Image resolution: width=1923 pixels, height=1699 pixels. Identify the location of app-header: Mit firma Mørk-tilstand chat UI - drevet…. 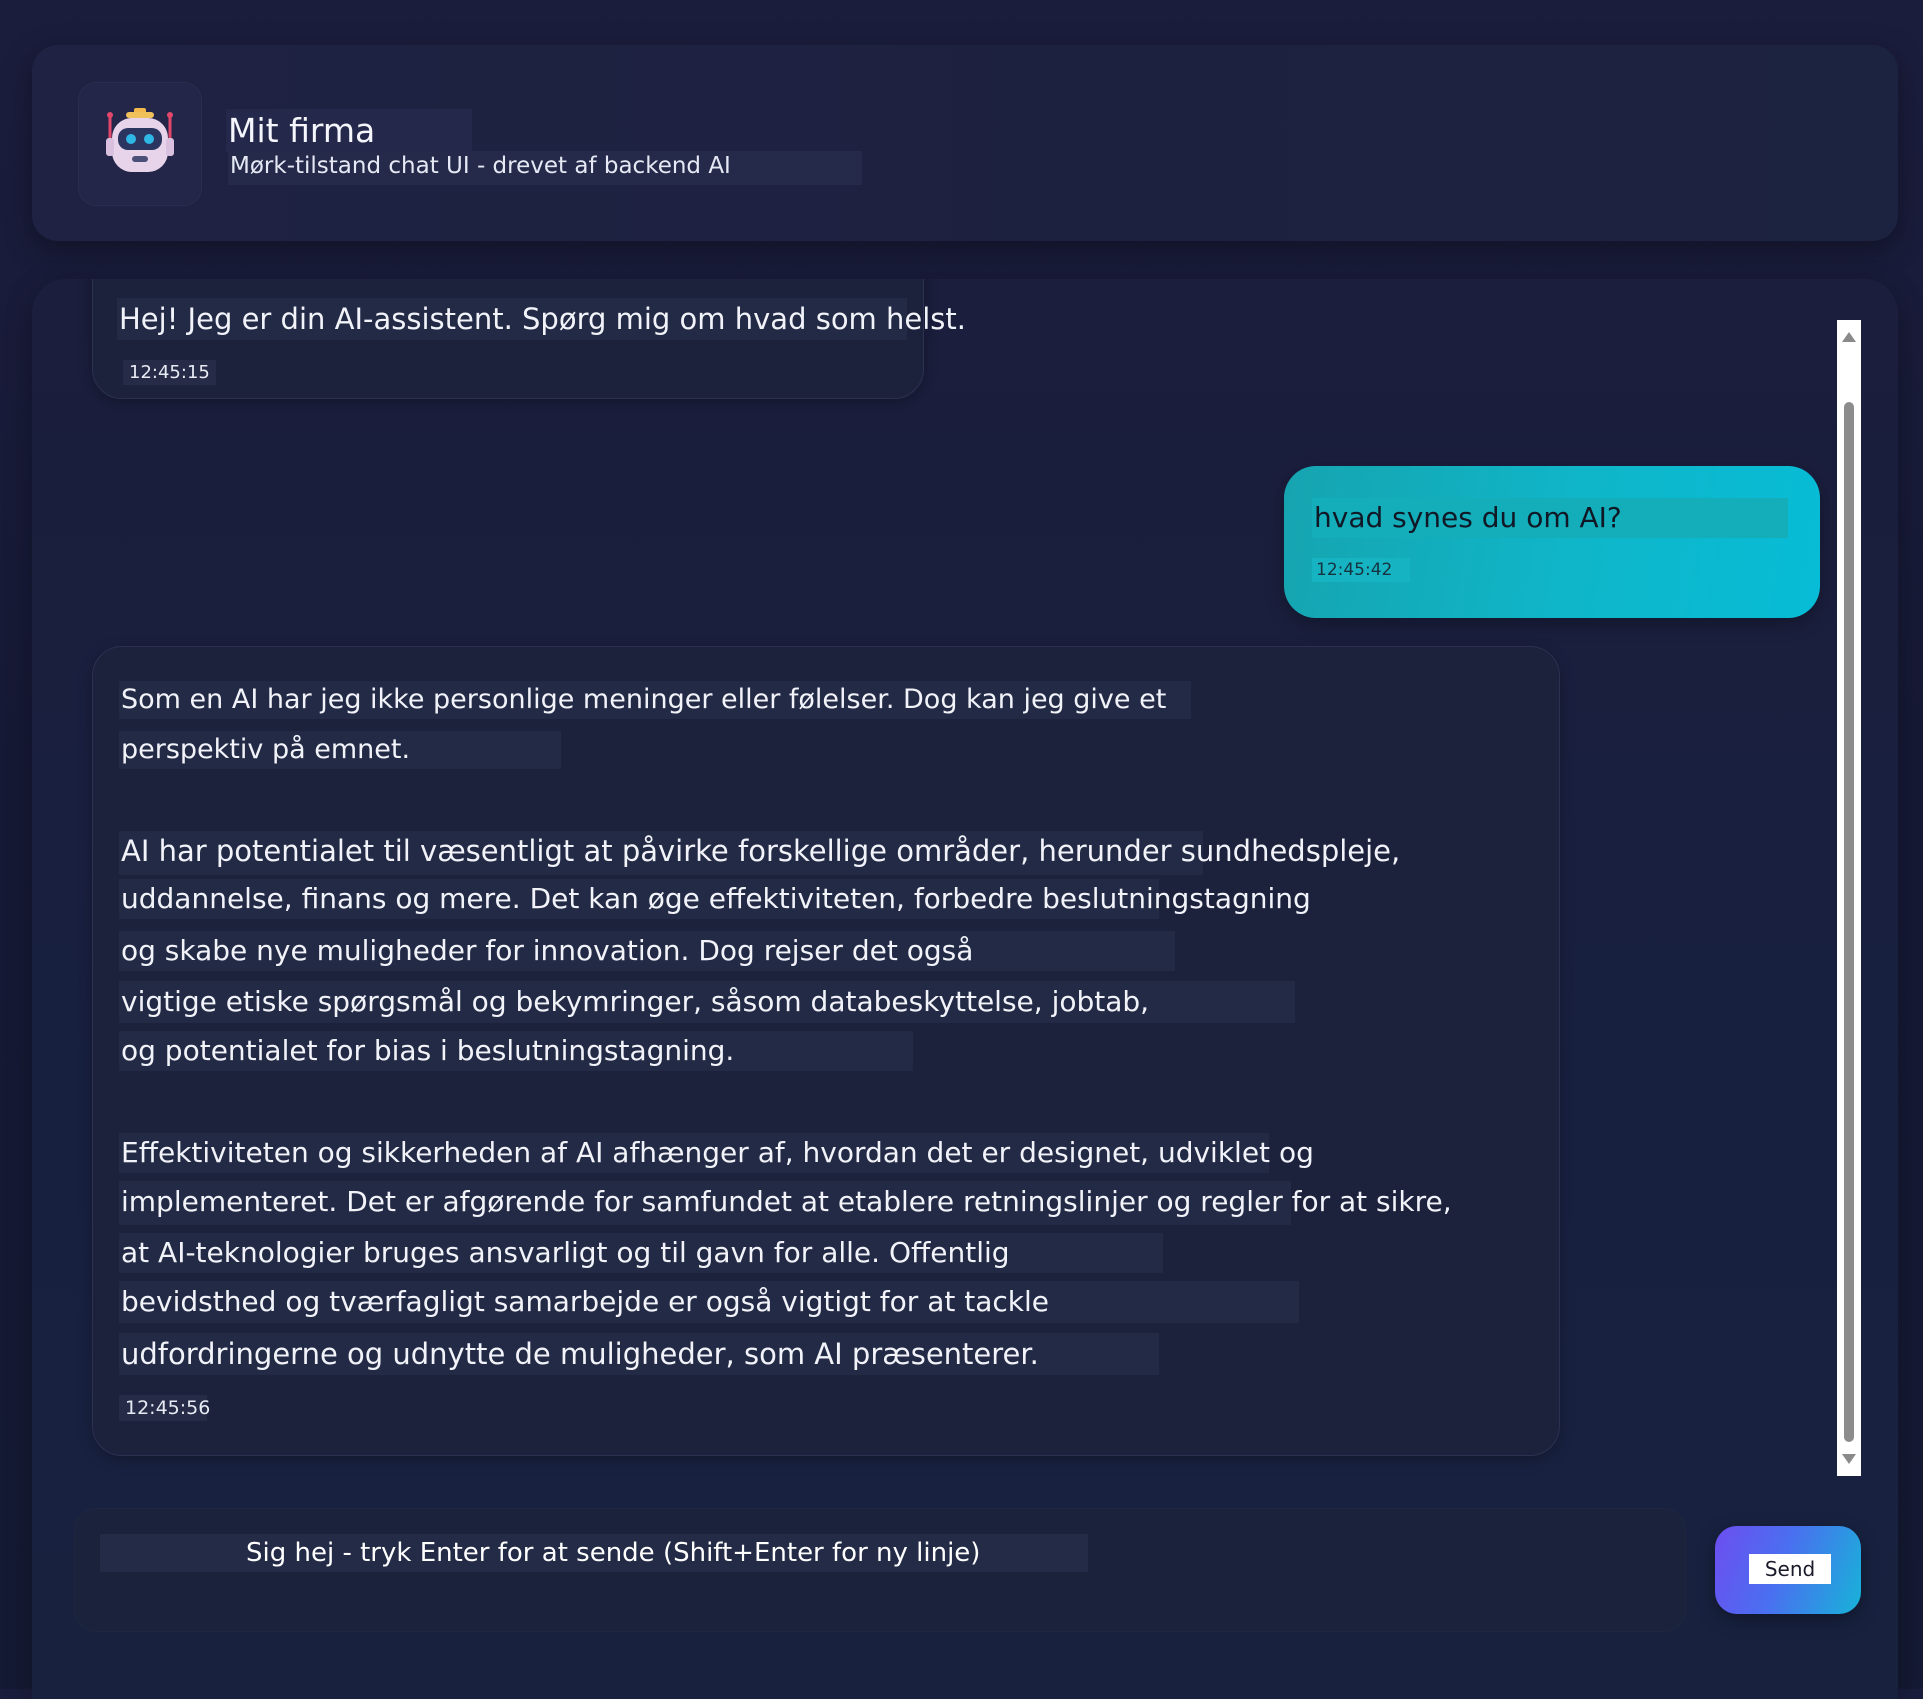
(965, 143).